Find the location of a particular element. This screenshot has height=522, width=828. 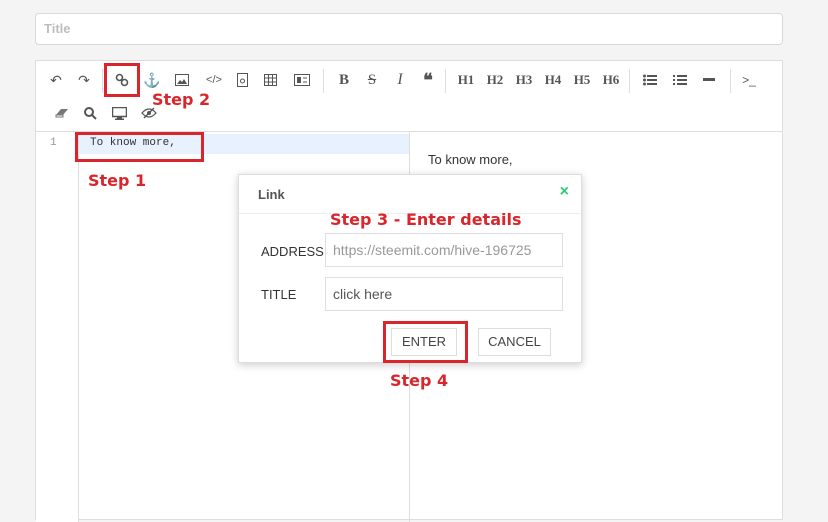

step2-label: Step 2 is located at coordinates (181, 99).